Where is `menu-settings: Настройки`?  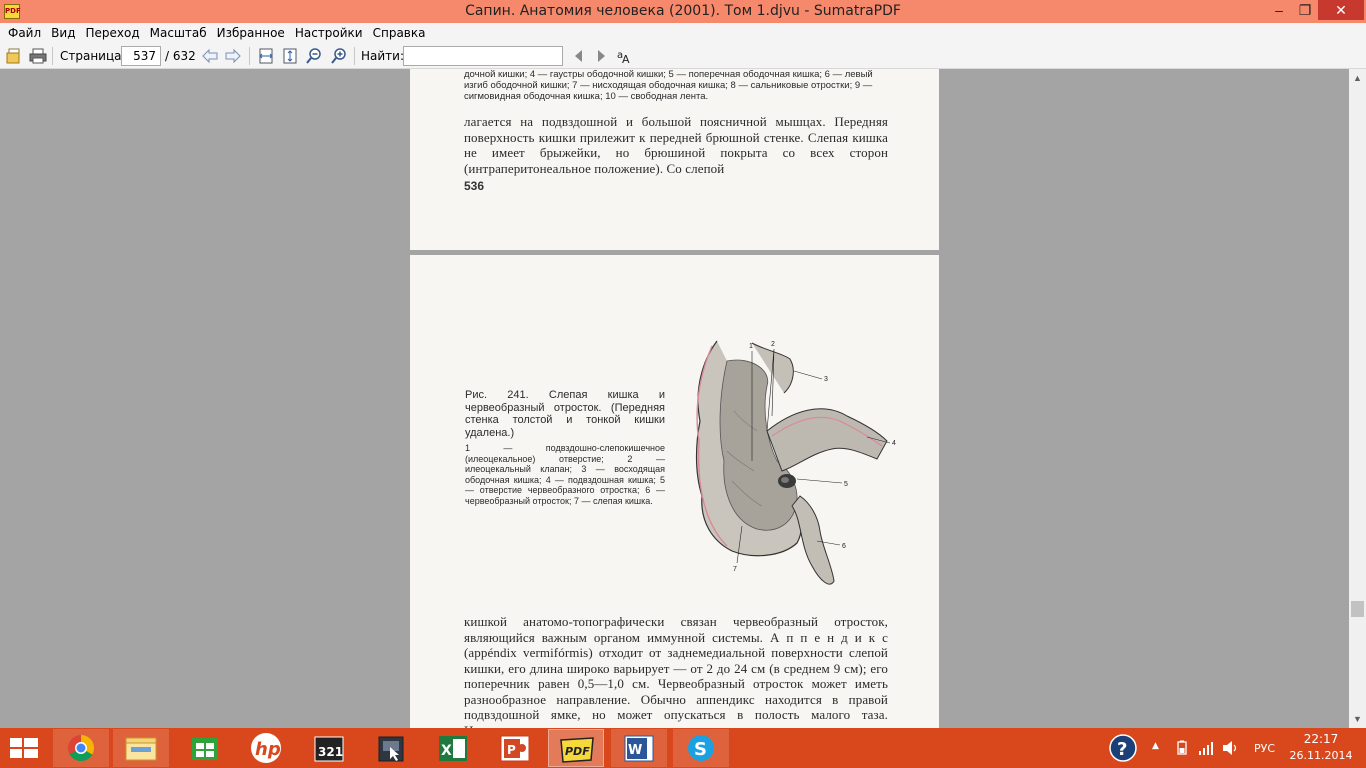
menu-settings: Настройки is located at coordinates (329, 33).